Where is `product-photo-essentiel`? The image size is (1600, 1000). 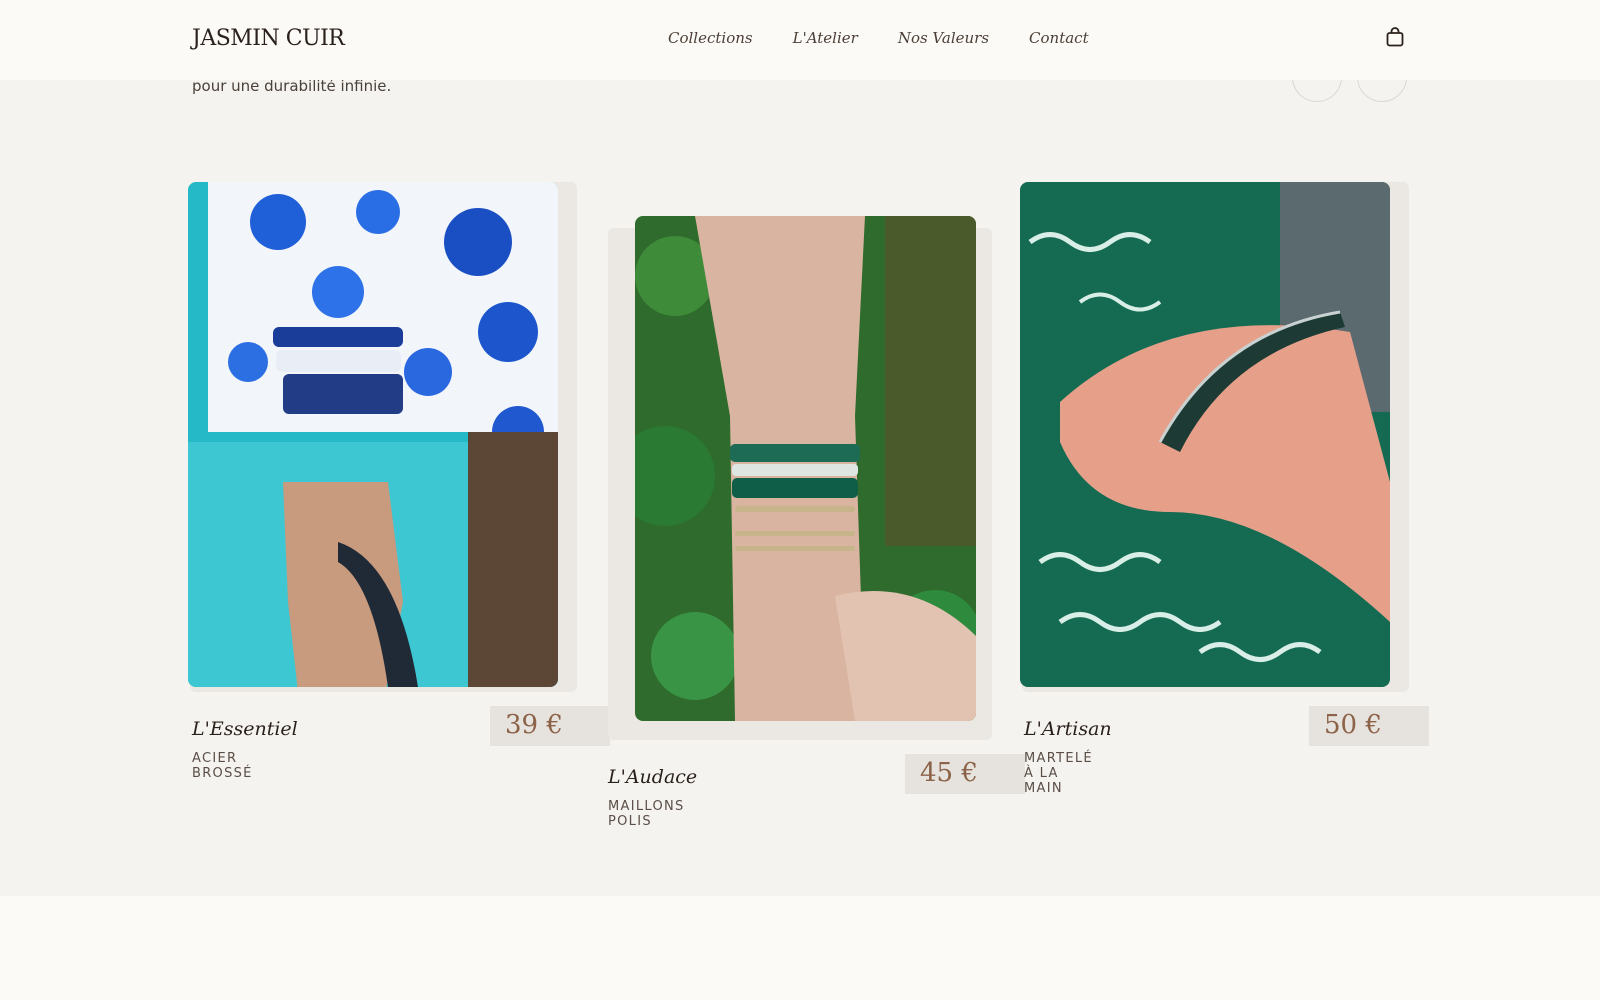 product-photo-essentiel is located at coordinates (373, 434).